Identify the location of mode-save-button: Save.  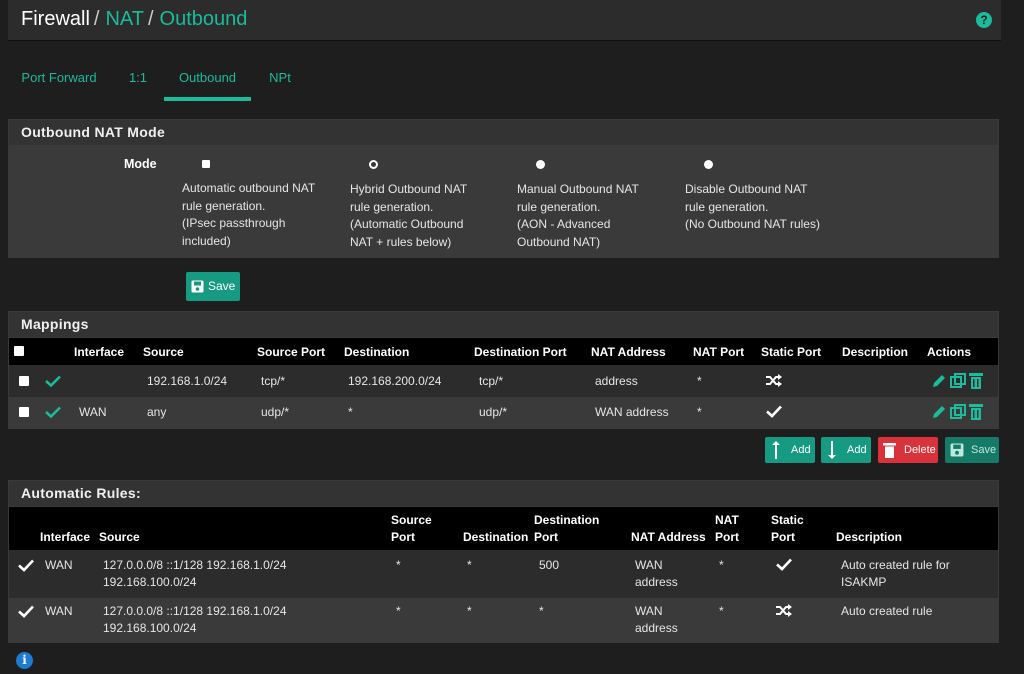
(213, 286).